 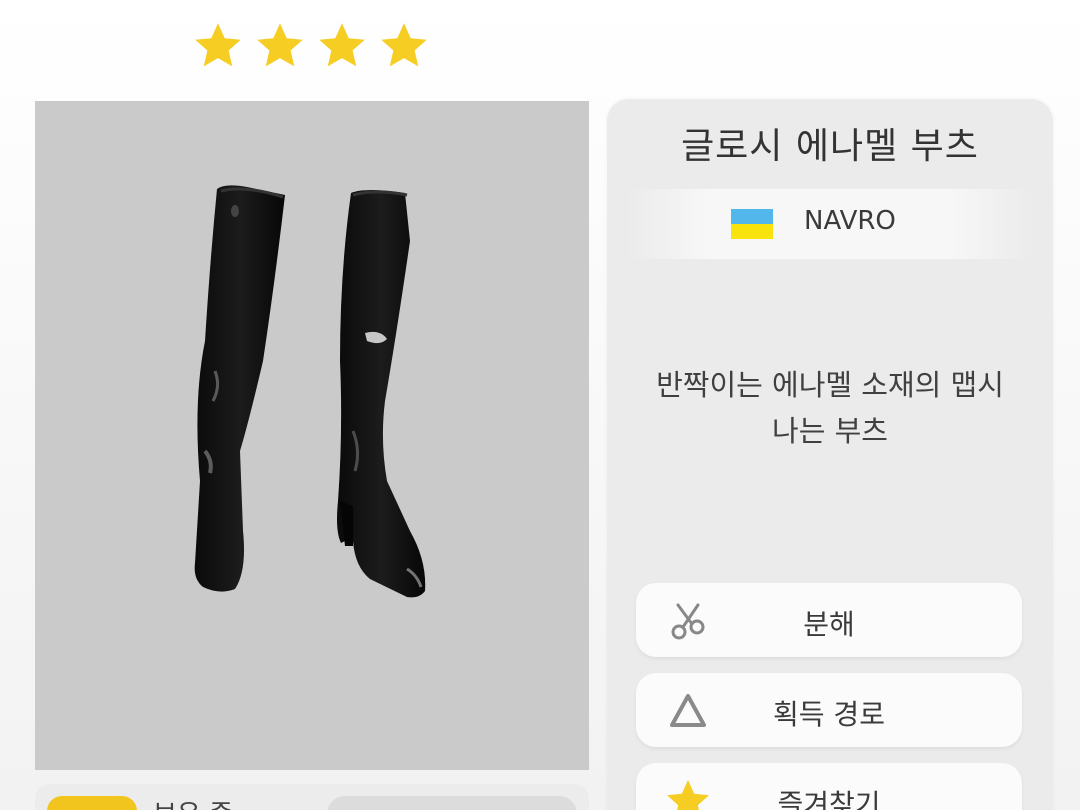 What do you see at coordinates (850, 221) in the screenshot?
I see `brand-name: NAVRO` at bounding box center [850, 221].